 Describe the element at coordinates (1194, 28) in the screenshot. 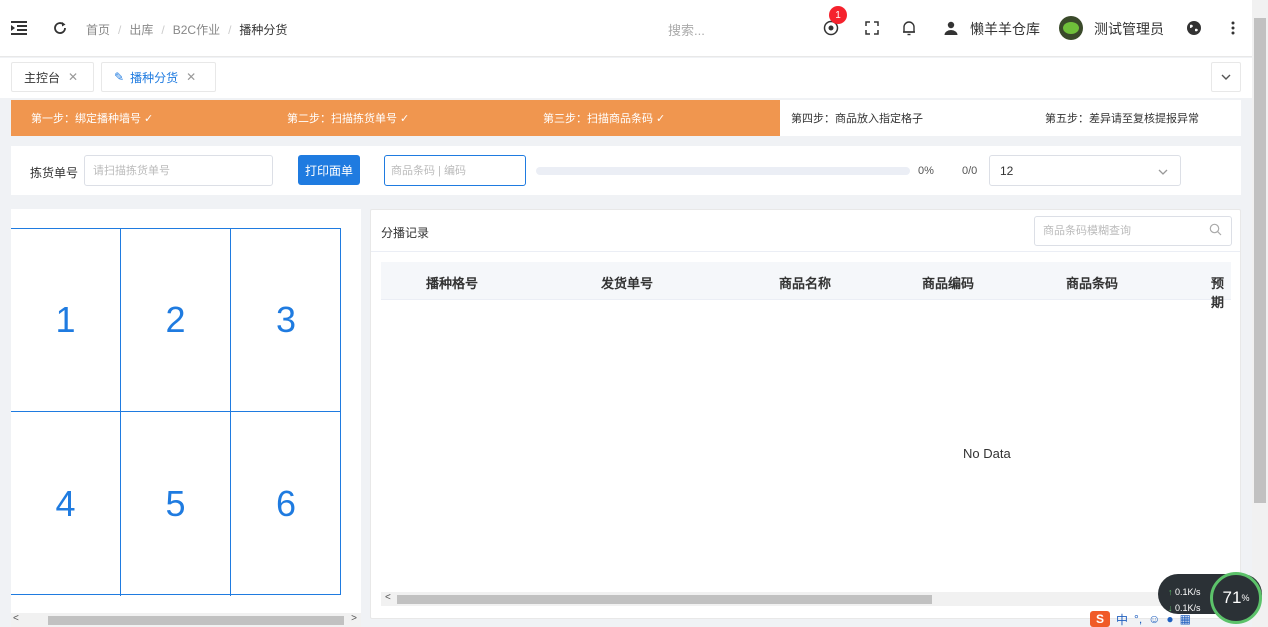

I see `globe-icon` at that location.